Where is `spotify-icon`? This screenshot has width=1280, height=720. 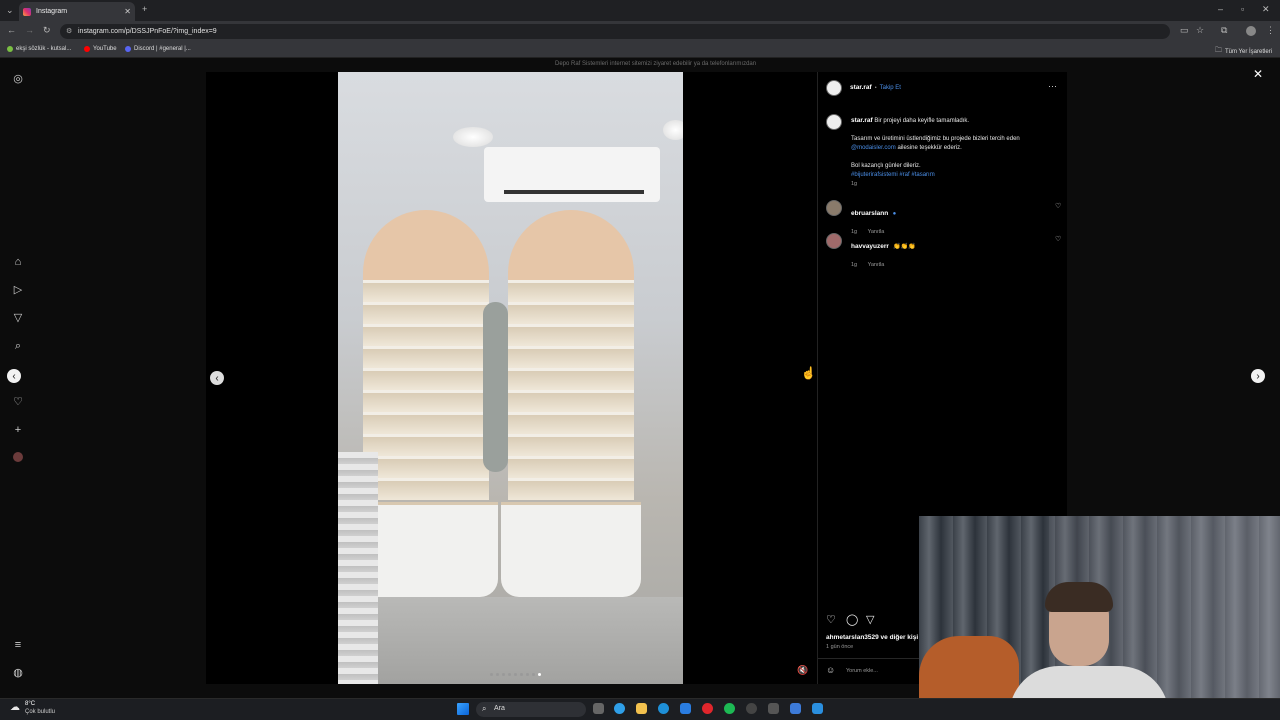
spotify-icon is located at coordinates (729, 708).